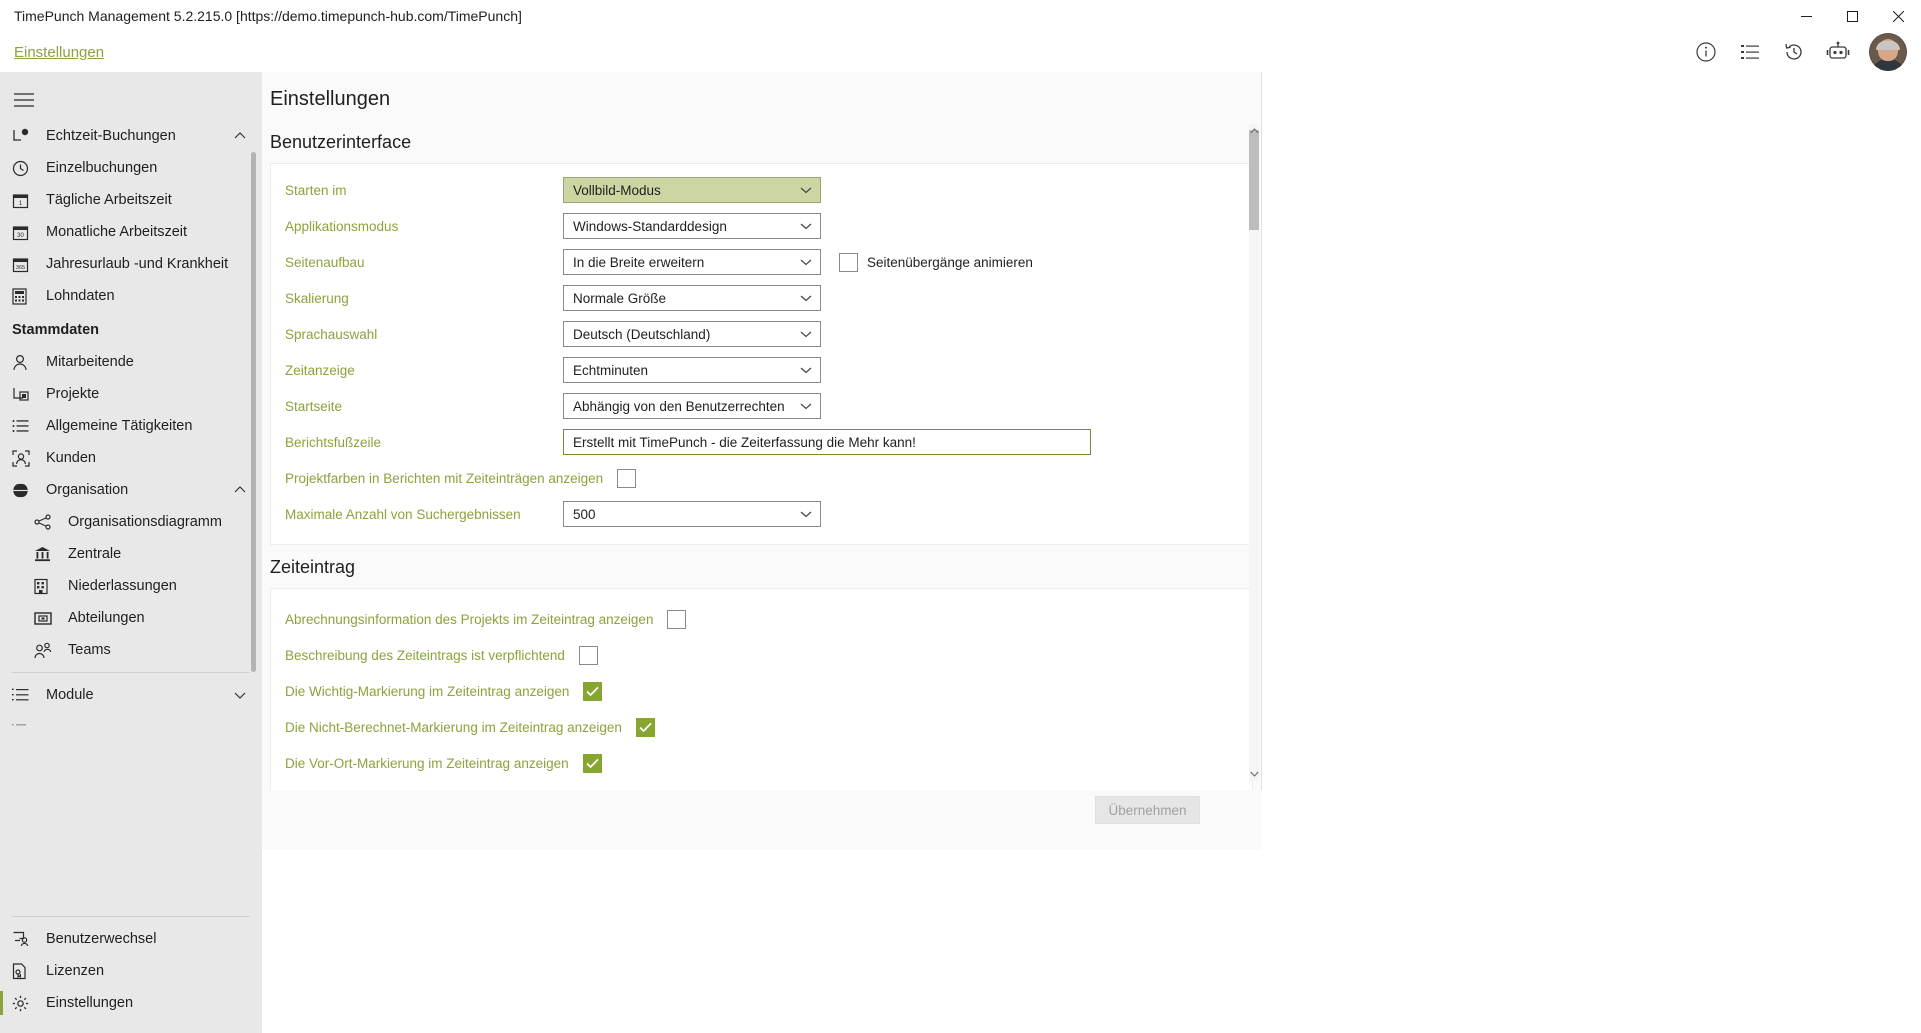 The image size is (1921, 1033). What do you see at coordinates (692, 226) in the screenshot?
I see `applikationsmodus-select: Windows-Standarddesign` at bounding box center [692, 226].